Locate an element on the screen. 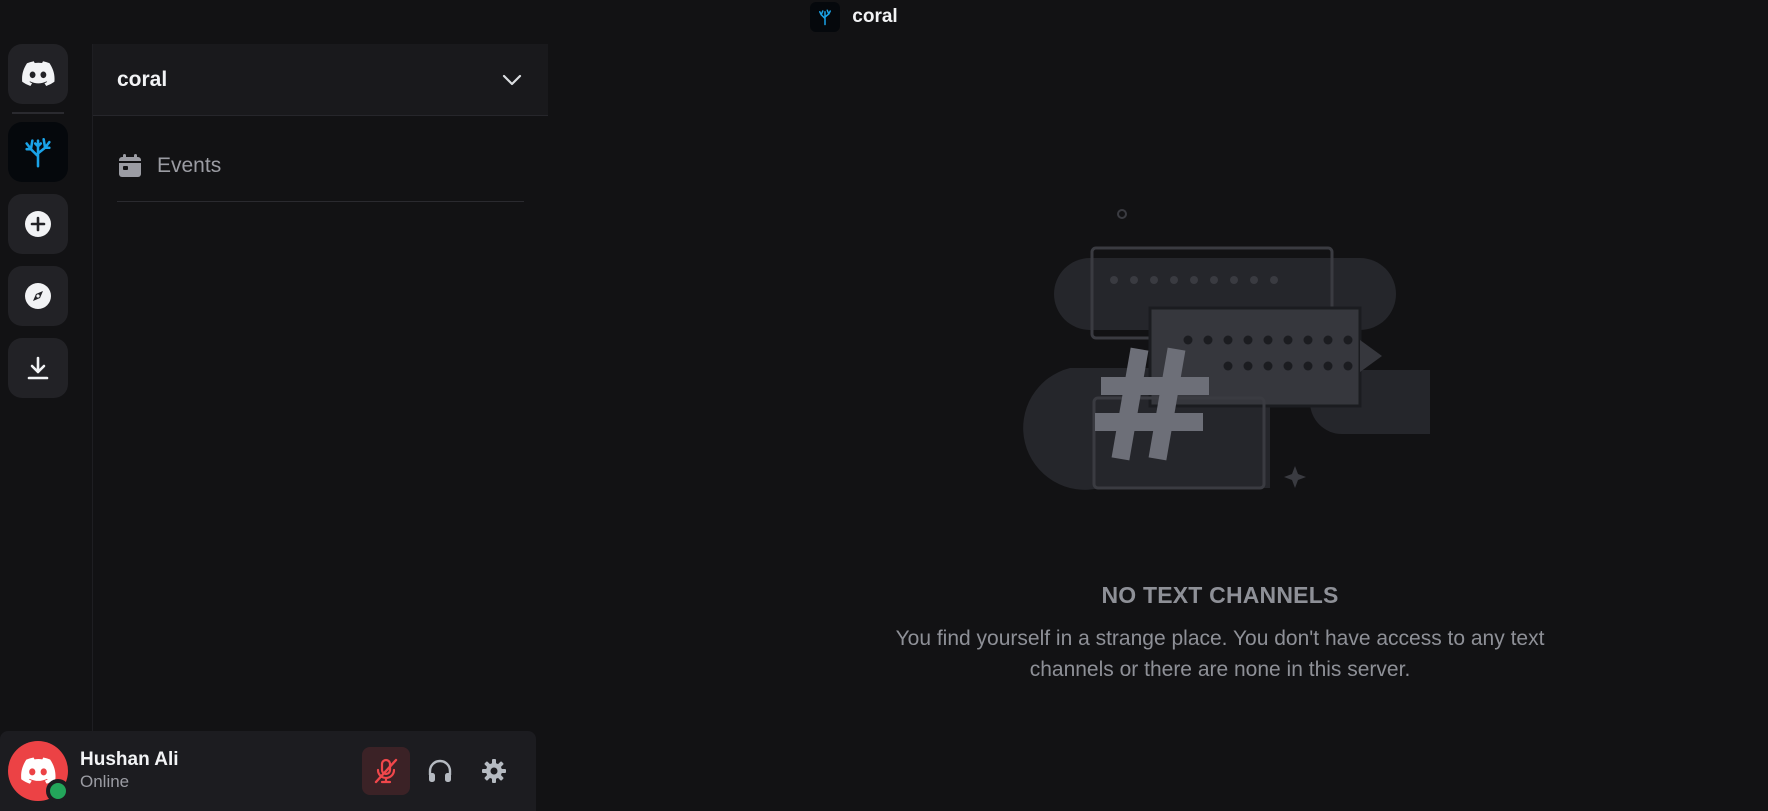  headphones-icon is located at coordinates (440, 770).